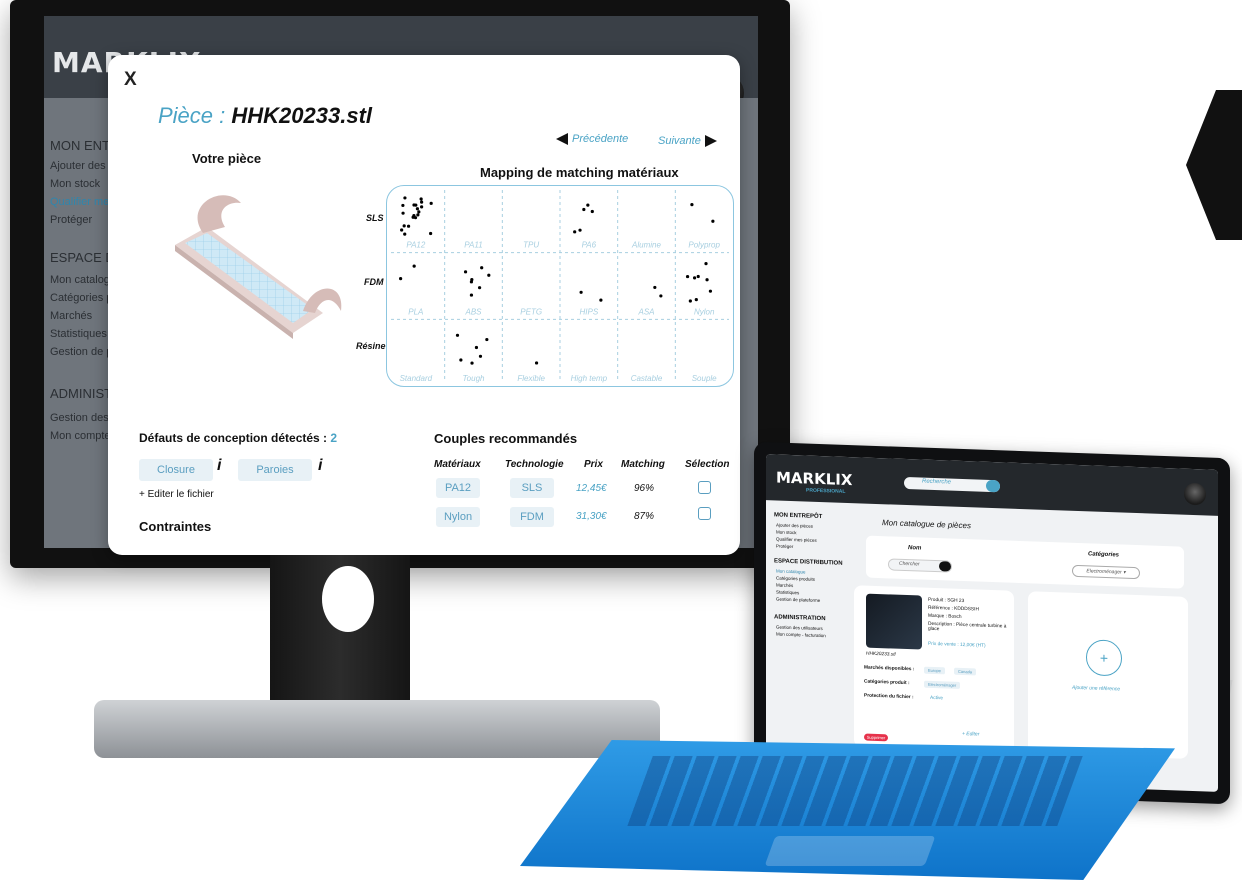 The image size is (1242, 889). I want to click on column-header: Matériaux, so click(457, 464).